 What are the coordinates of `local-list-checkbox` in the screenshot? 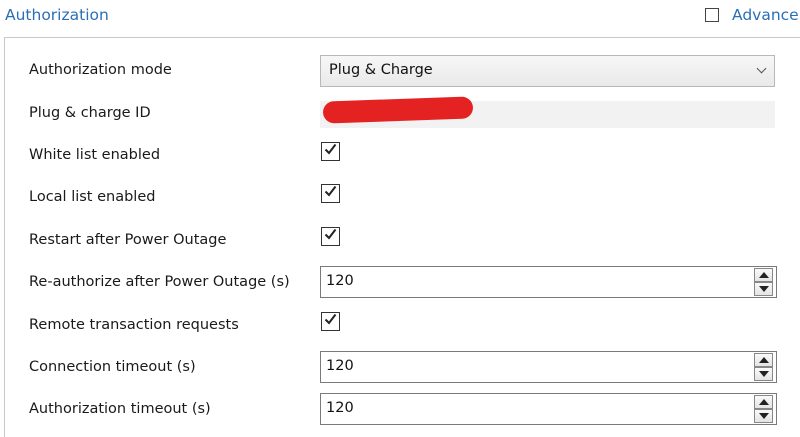 It's located at (330, 193).